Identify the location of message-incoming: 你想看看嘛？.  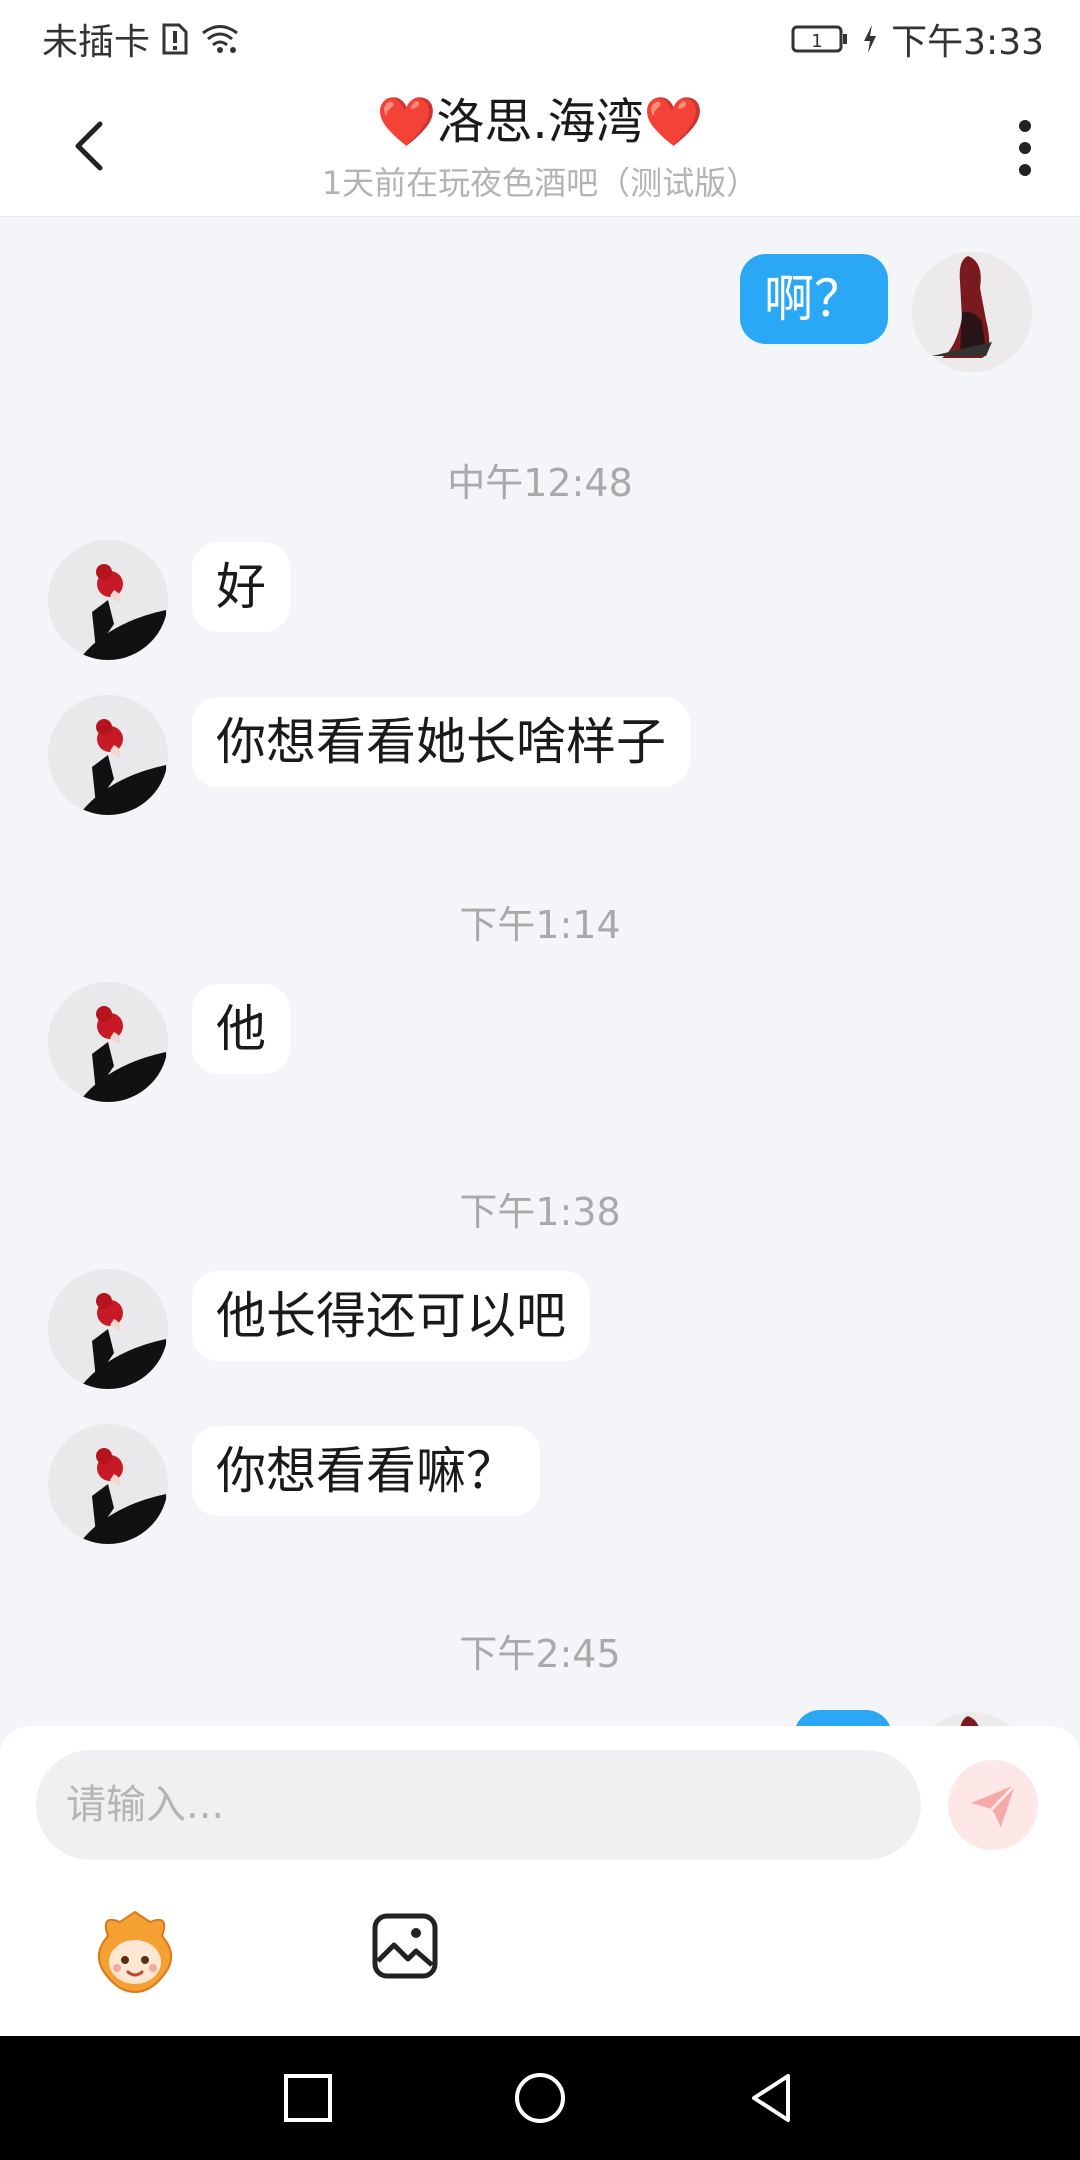
(294, 1484).